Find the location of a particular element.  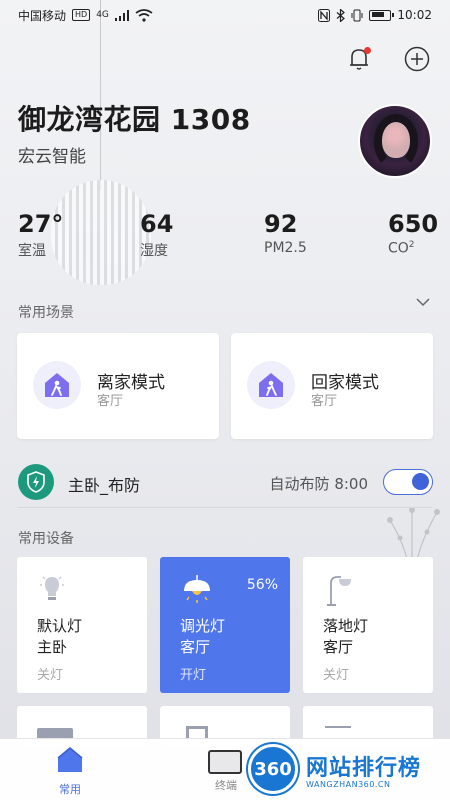

stat-label-sup: 2 is located at coordinates (411, 245).